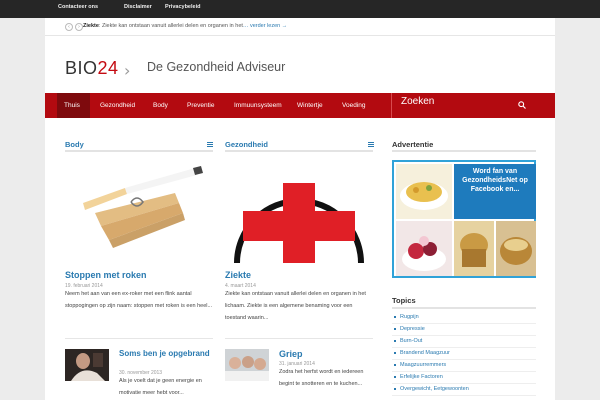 The image size is (600, 400). I want to click on nav-item-wintertje: Wintertje, so click(310, 105).